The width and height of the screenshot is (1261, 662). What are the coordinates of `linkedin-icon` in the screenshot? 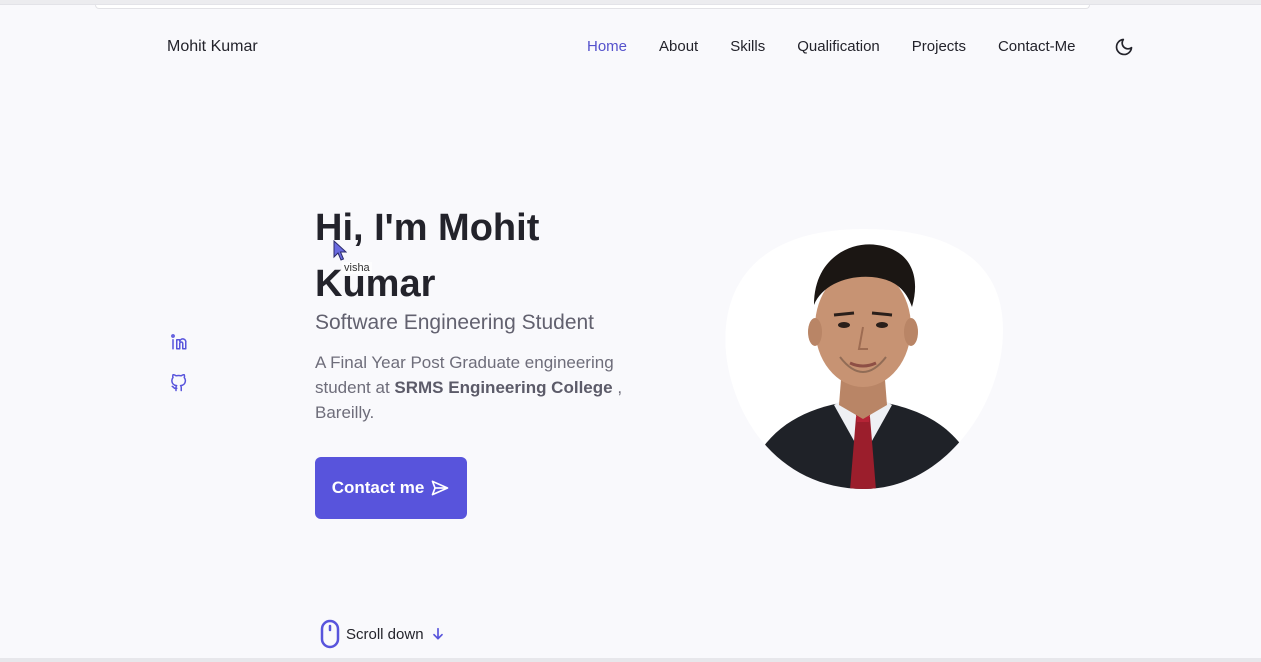 It's located at (179, 342).